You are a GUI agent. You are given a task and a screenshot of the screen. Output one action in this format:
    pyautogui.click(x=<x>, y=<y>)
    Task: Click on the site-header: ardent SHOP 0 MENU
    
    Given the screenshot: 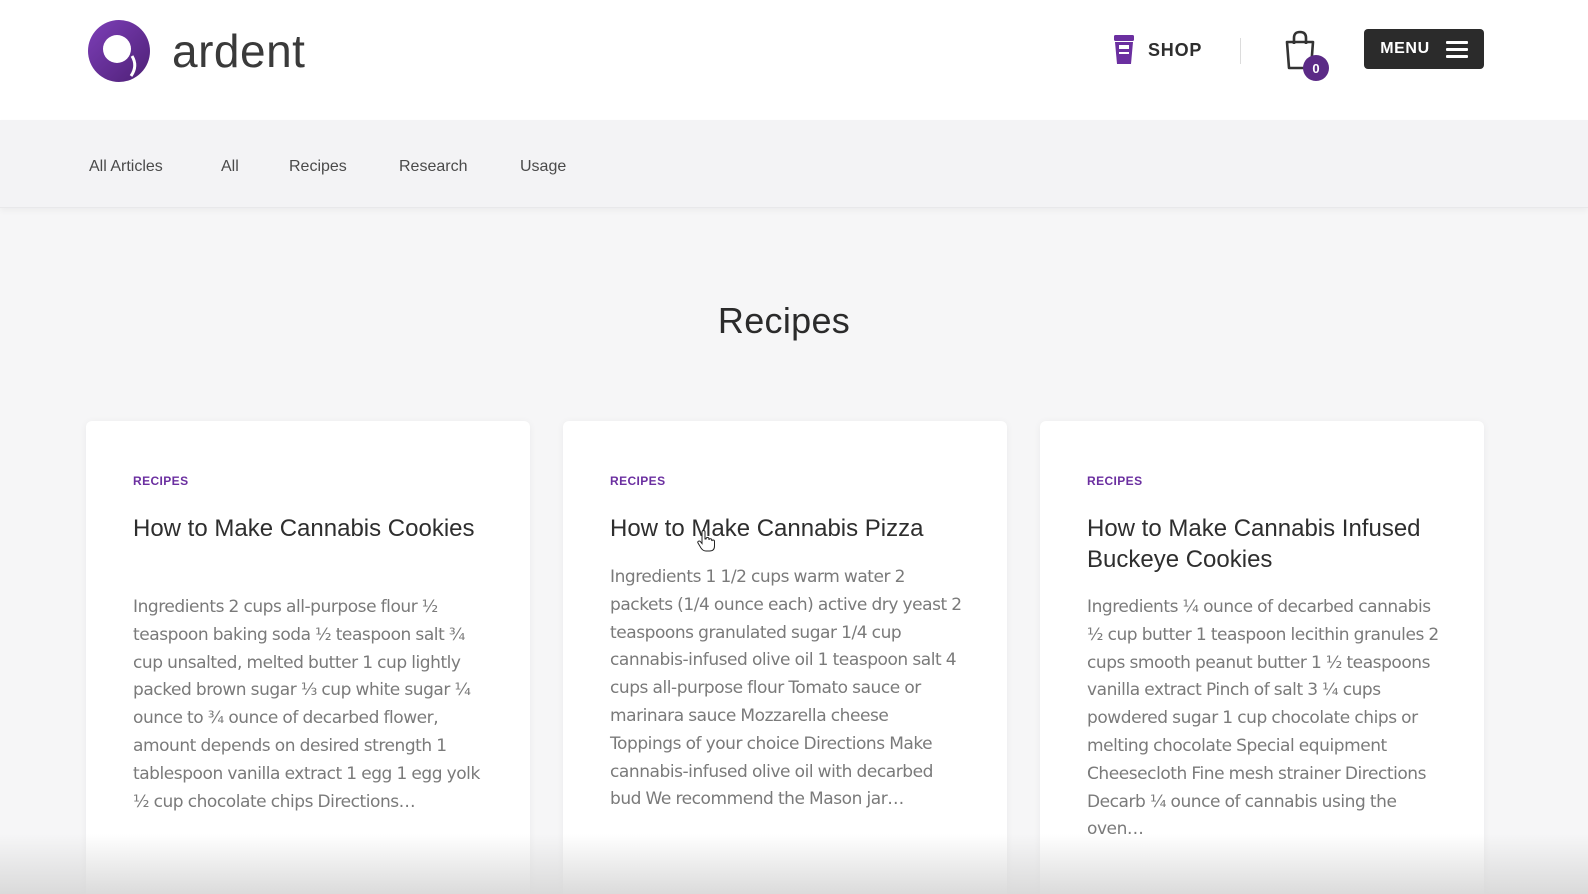 What is the action you would take?
    pyautogui.click(x=794, y=60)
    